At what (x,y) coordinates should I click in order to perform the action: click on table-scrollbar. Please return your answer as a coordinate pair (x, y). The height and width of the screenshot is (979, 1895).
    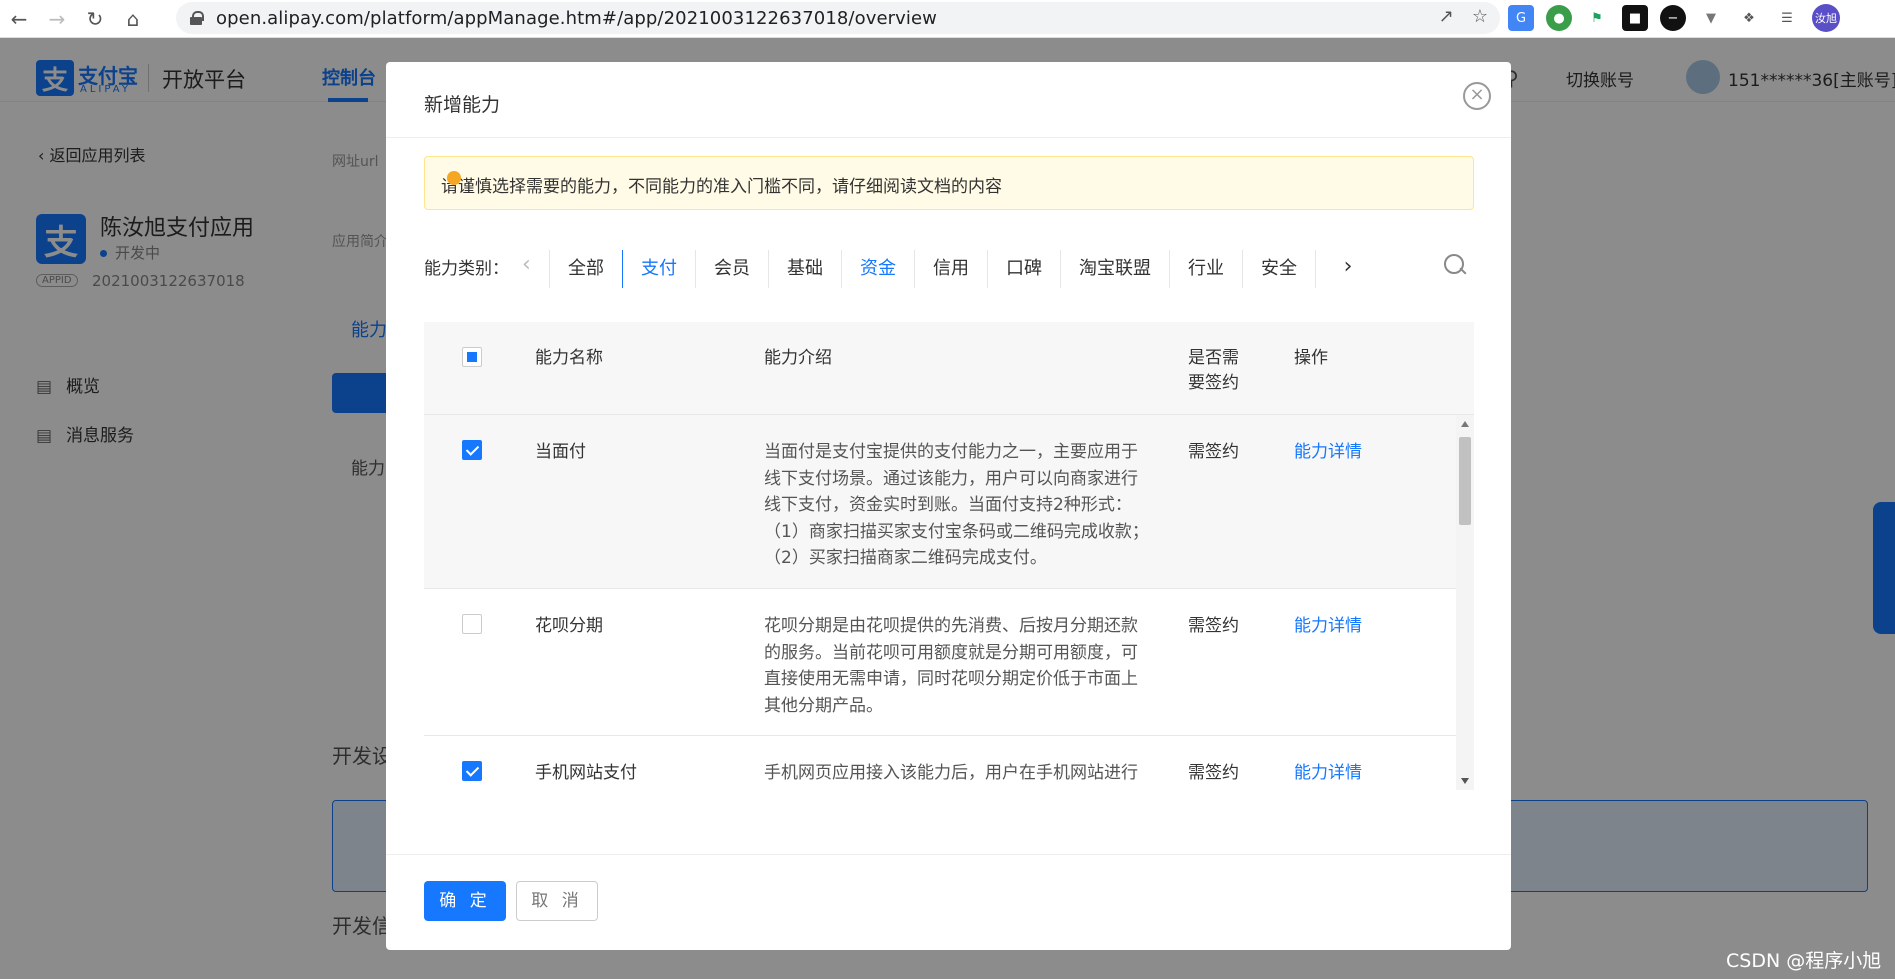
    Looking at the image, I should click on (1465, 602).